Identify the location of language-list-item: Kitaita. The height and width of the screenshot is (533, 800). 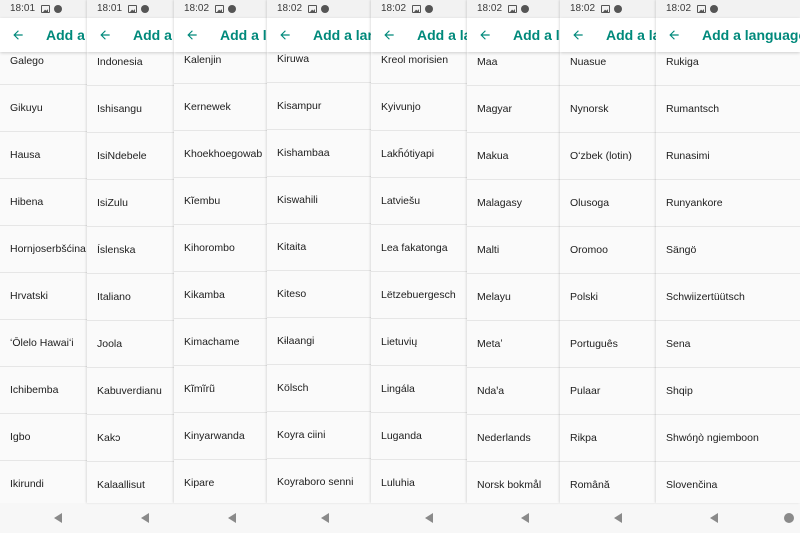
(319, 247).